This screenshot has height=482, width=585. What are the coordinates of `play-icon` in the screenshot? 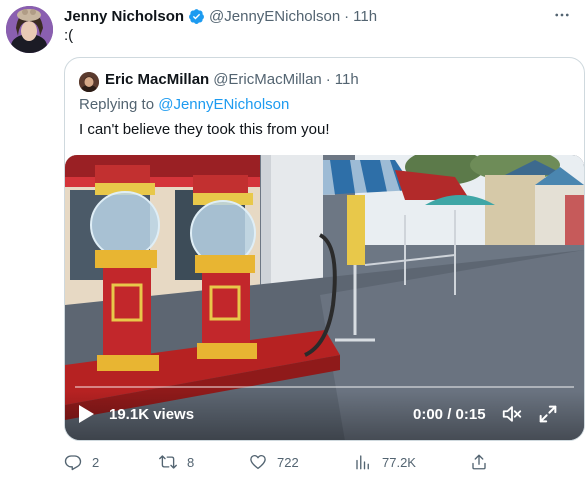 It's located at (86, 414).